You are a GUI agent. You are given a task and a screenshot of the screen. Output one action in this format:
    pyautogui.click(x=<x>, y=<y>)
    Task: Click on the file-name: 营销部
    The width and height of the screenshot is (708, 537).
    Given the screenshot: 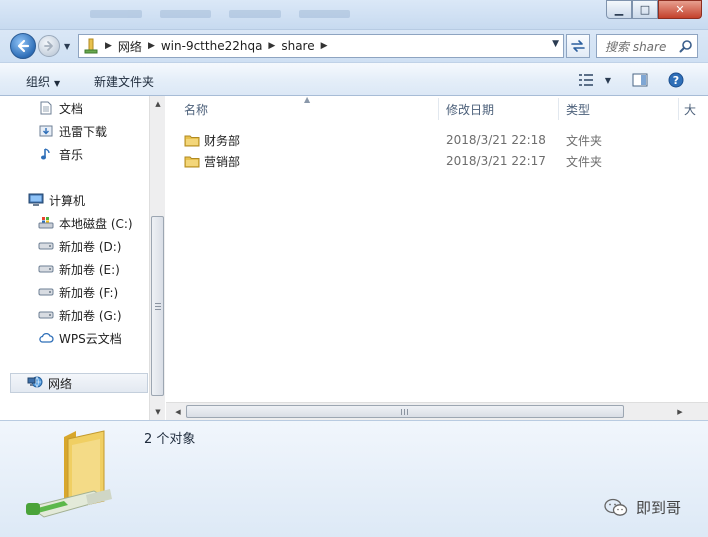 What is the action you would take?
    pyautogui.click(x=222, y=161)
    